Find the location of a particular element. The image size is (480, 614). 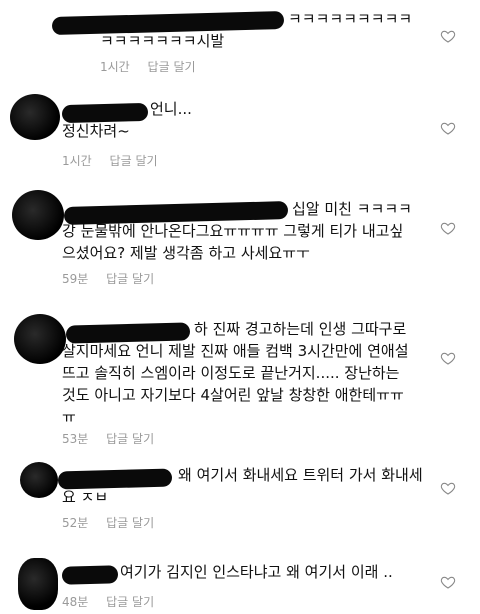

comment-text-line: 것도 아니고 자기보다 4살어린 앞날 창창한 애한테ㅠㅠ is located at coordinates (233, 395).